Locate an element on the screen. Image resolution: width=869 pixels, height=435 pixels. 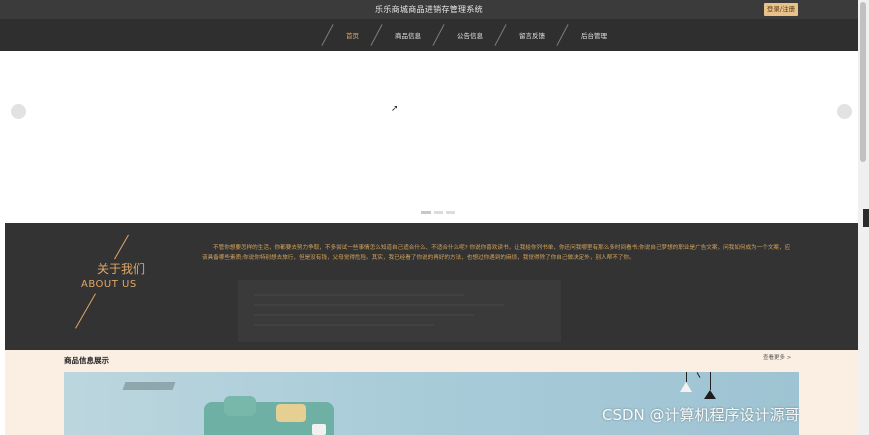
login-register-button: 登录/注册 is located at coordinates (781, 9).